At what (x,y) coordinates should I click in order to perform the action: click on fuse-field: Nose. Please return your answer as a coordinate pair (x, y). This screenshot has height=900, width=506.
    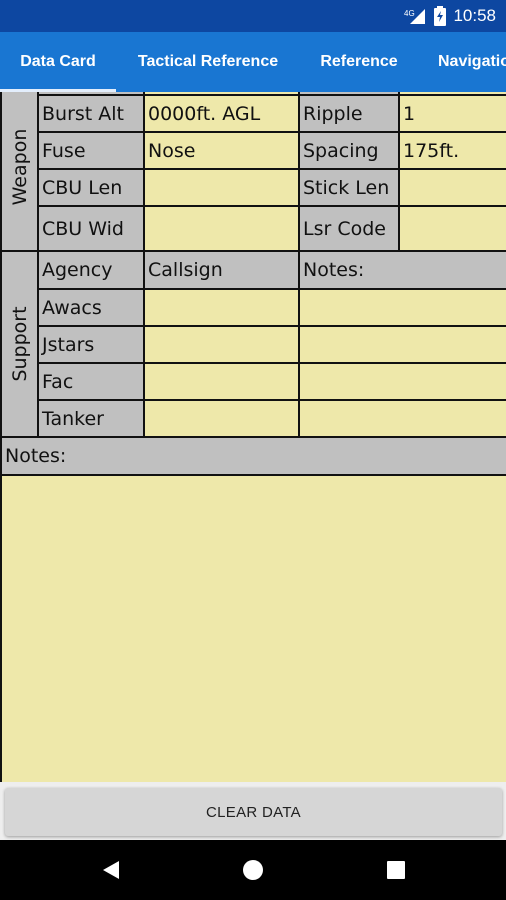
    Looking at the image, I should click on (221, 150).